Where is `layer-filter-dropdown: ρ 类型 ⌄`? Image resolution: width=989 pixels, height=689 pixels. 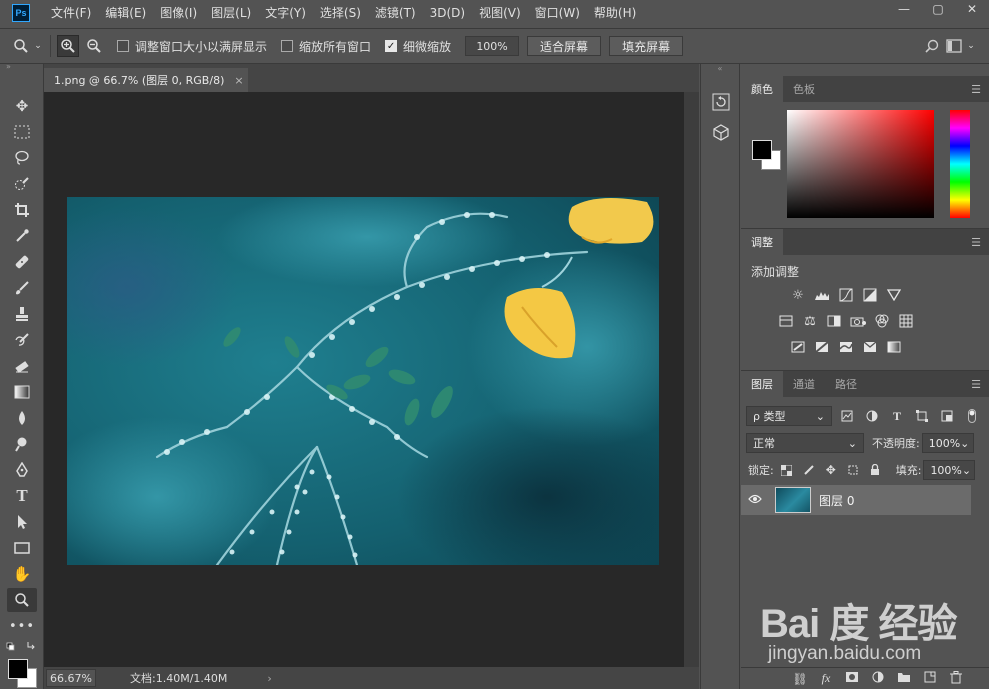
layer-filter-dropdown: ρ 类型 ⌄ is located at coordinates (789, 416).